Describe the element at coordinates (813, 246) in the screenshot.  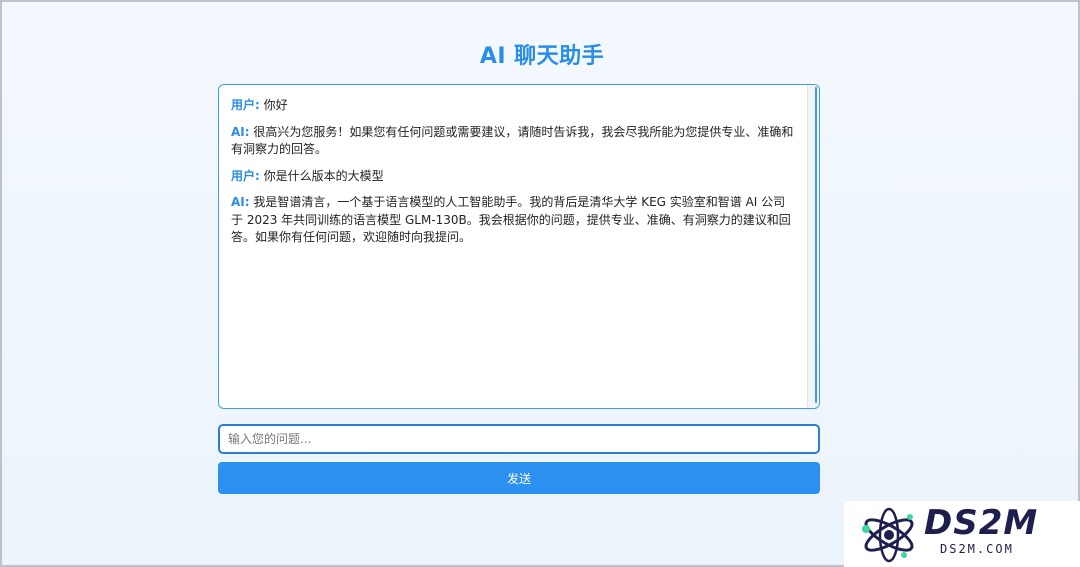
I see `chat-scrollbar` at that location.